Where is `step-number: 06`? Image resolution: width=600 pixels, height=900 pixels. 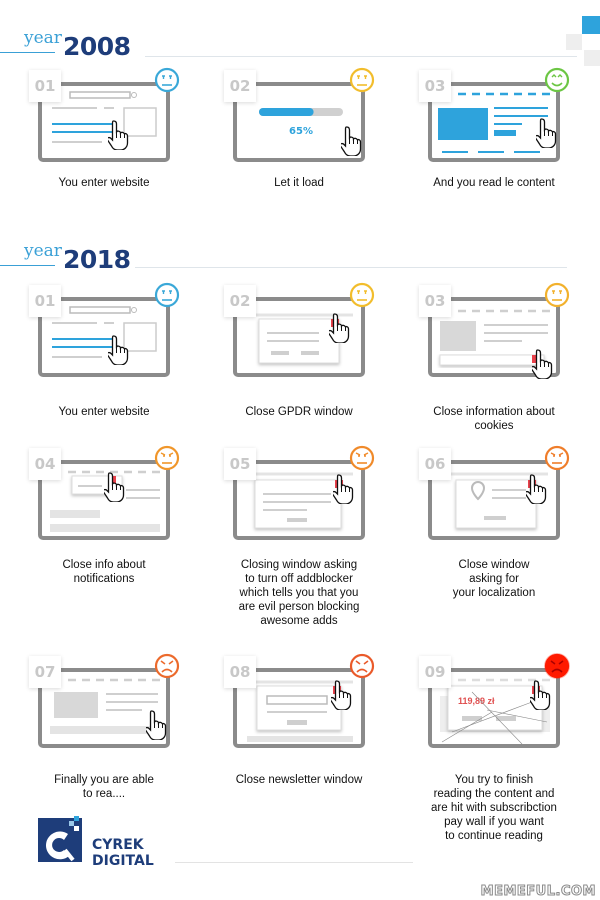
step-number: 06 is located at coordinates (435, 464).